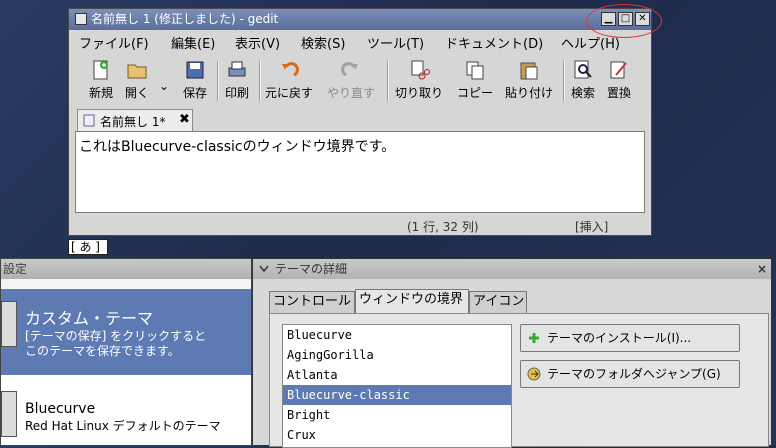  Describe the element at coordinates (395, 42) in the screenshot. I see `menu-tools: ツール(T)` at that location.